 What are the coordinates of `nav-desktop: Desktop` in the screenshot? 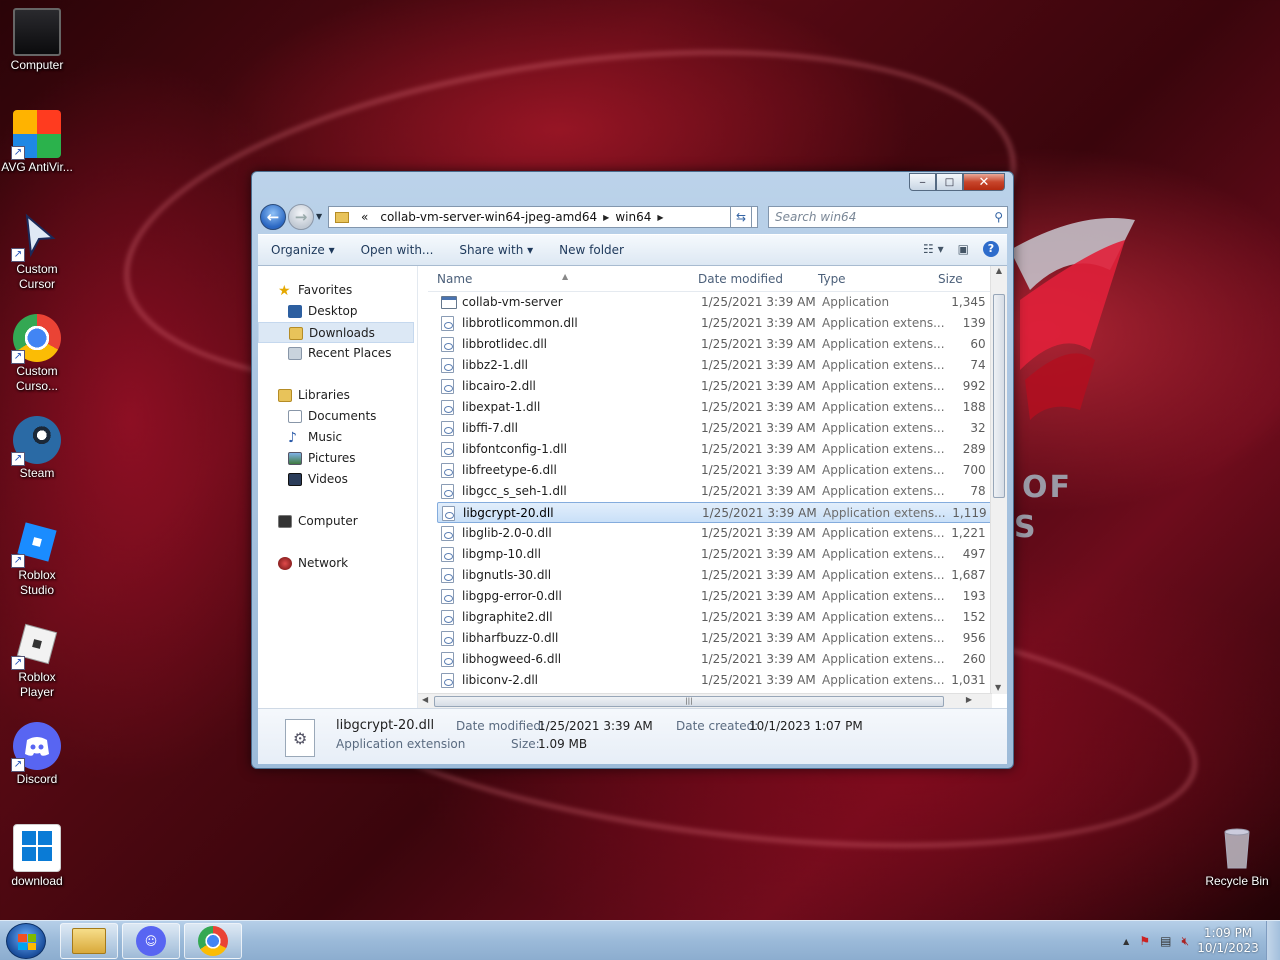 It's located at (337, 311).